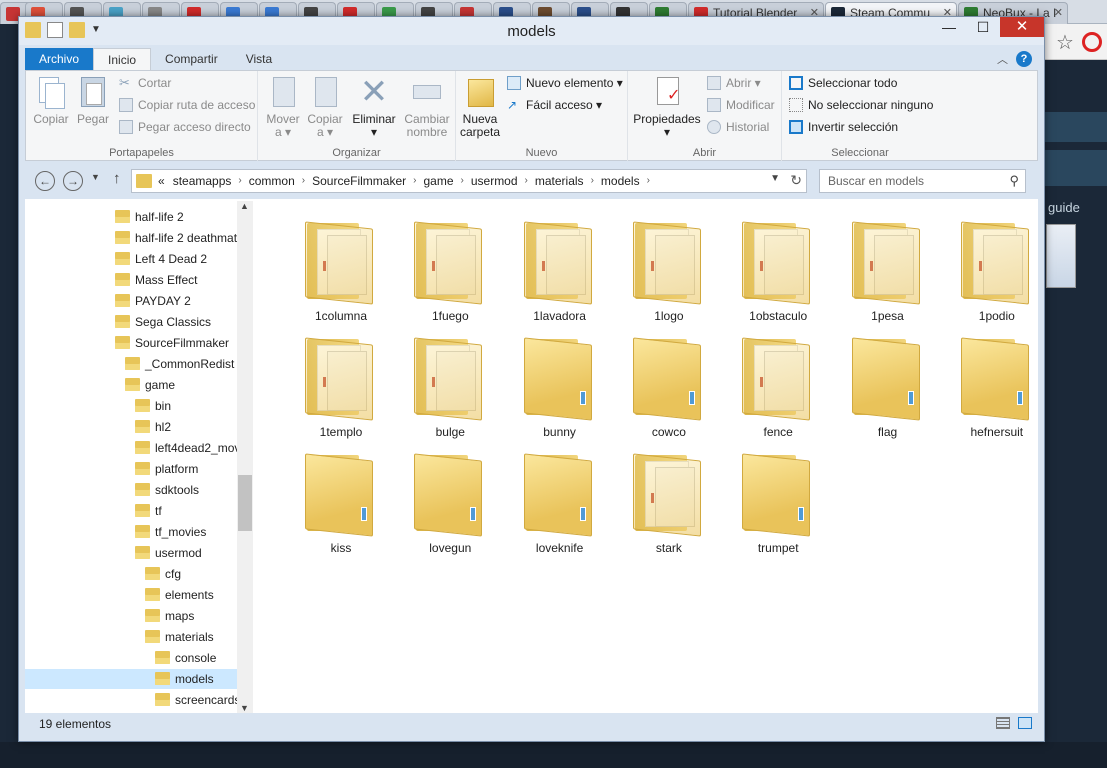 This screenshot has height=768, width=1107. Describe the element at coordinates (860, 105) in the screenshot. I see `select-none-button: No seleccionar ninguno` at that location.